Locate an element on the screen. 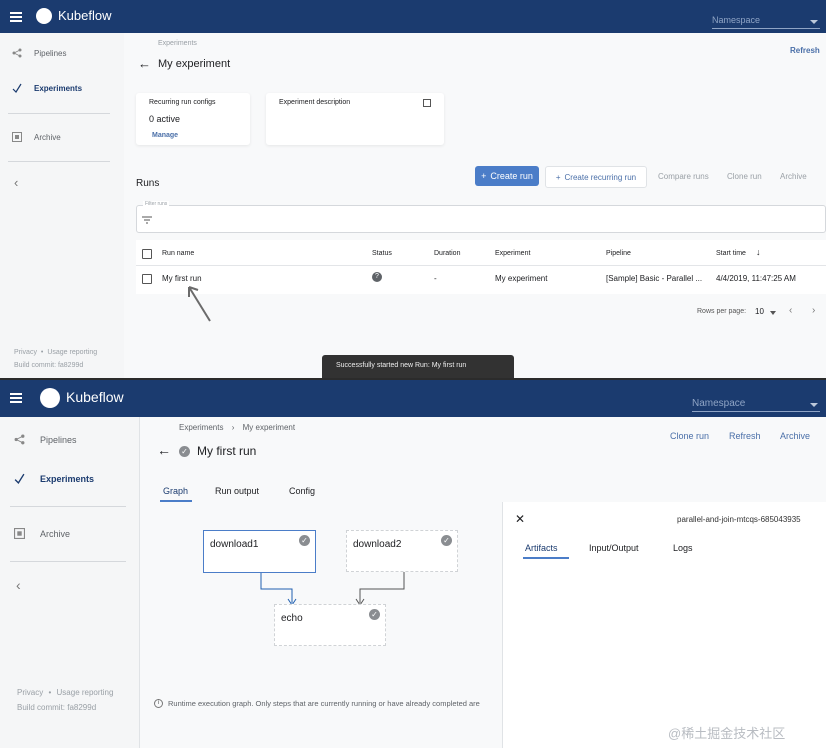  node-label: download2 is located at coordinates (377, 544).